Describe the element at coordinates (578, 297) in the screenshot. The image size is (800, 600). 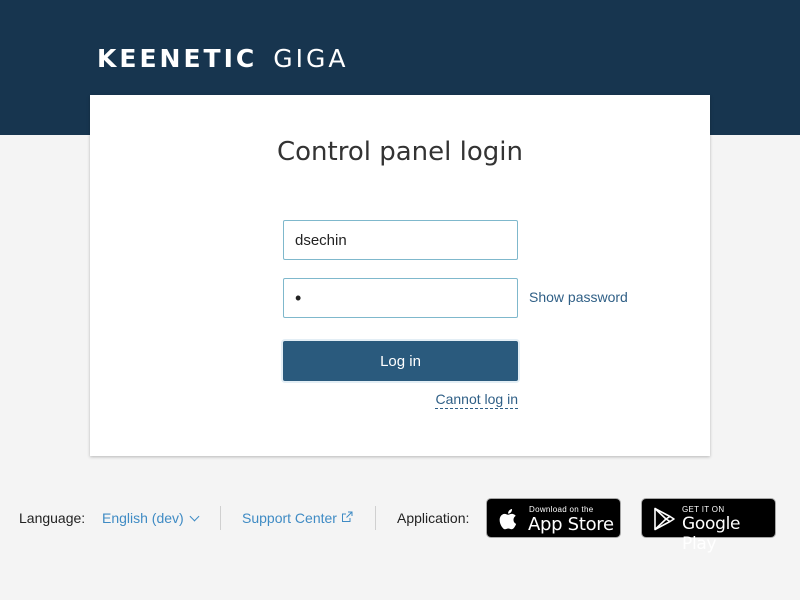
I see `show-password-link: Show password` at that location.